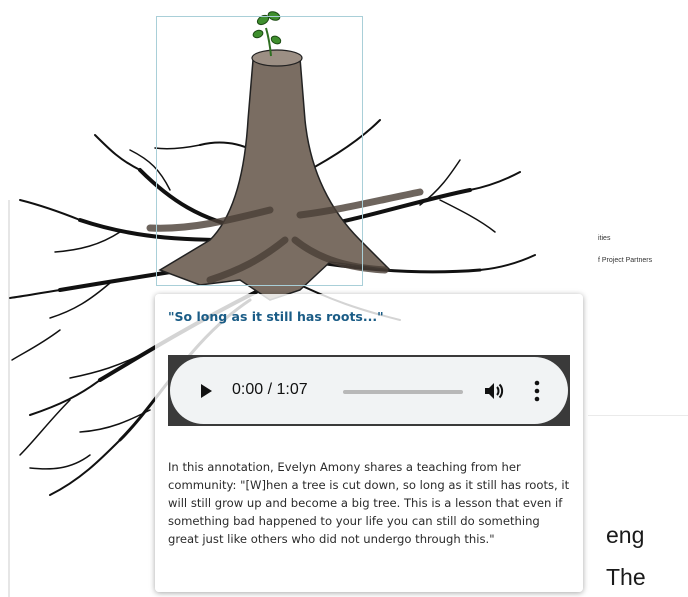 The width and height of the screenshot is (688, 597). What do you see at coordinates (626, 577) in the screenshot?
I see `background-body-text: The` at bounding box center [626, 577].